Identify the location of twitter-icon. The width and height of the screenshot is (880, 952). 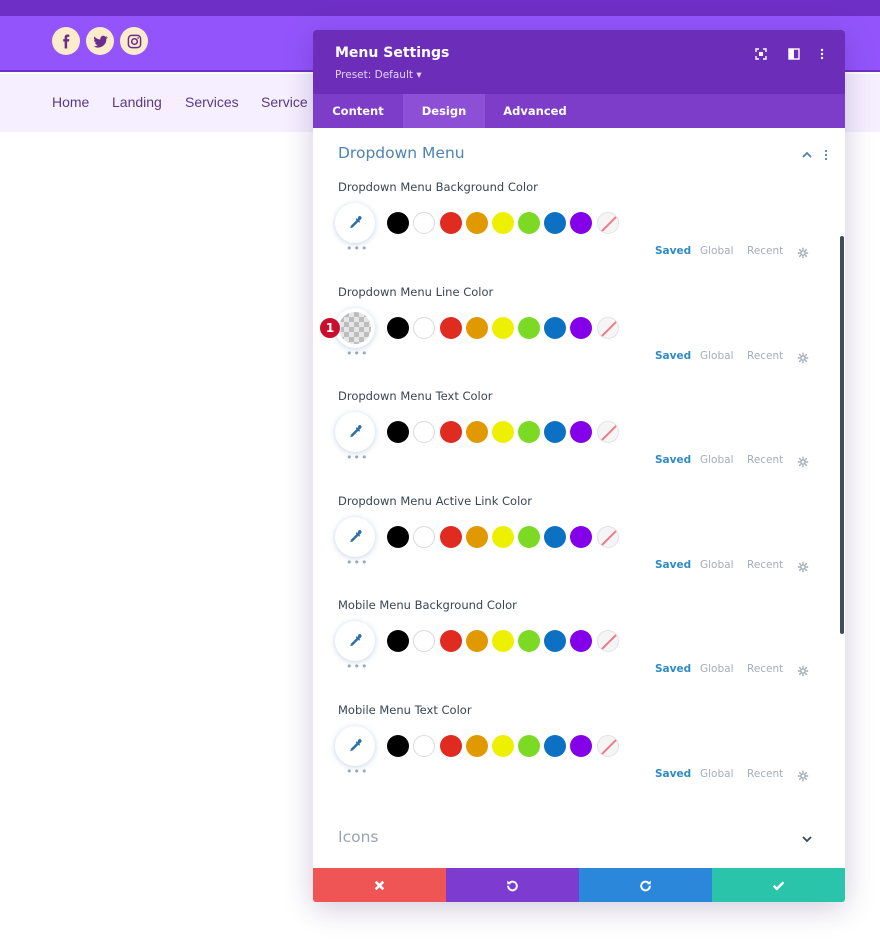
(100, 41).